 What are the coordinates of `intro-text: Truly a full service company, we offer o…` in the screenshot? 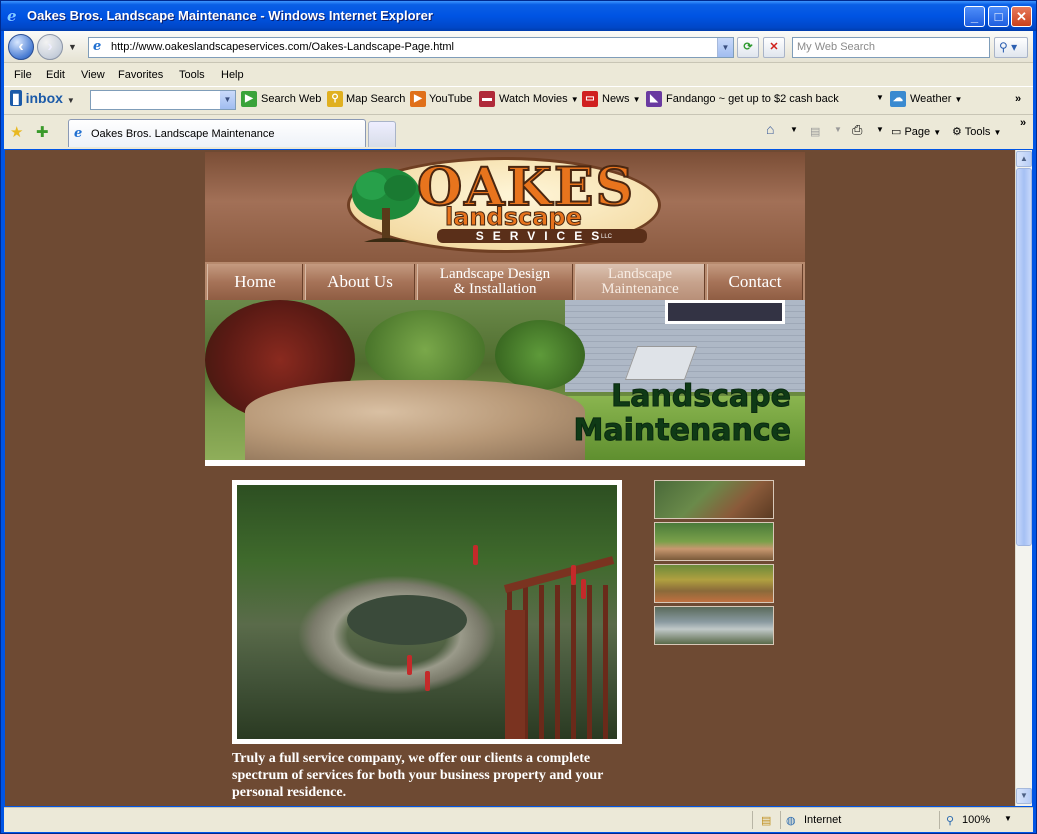 It's located at (418, 775).